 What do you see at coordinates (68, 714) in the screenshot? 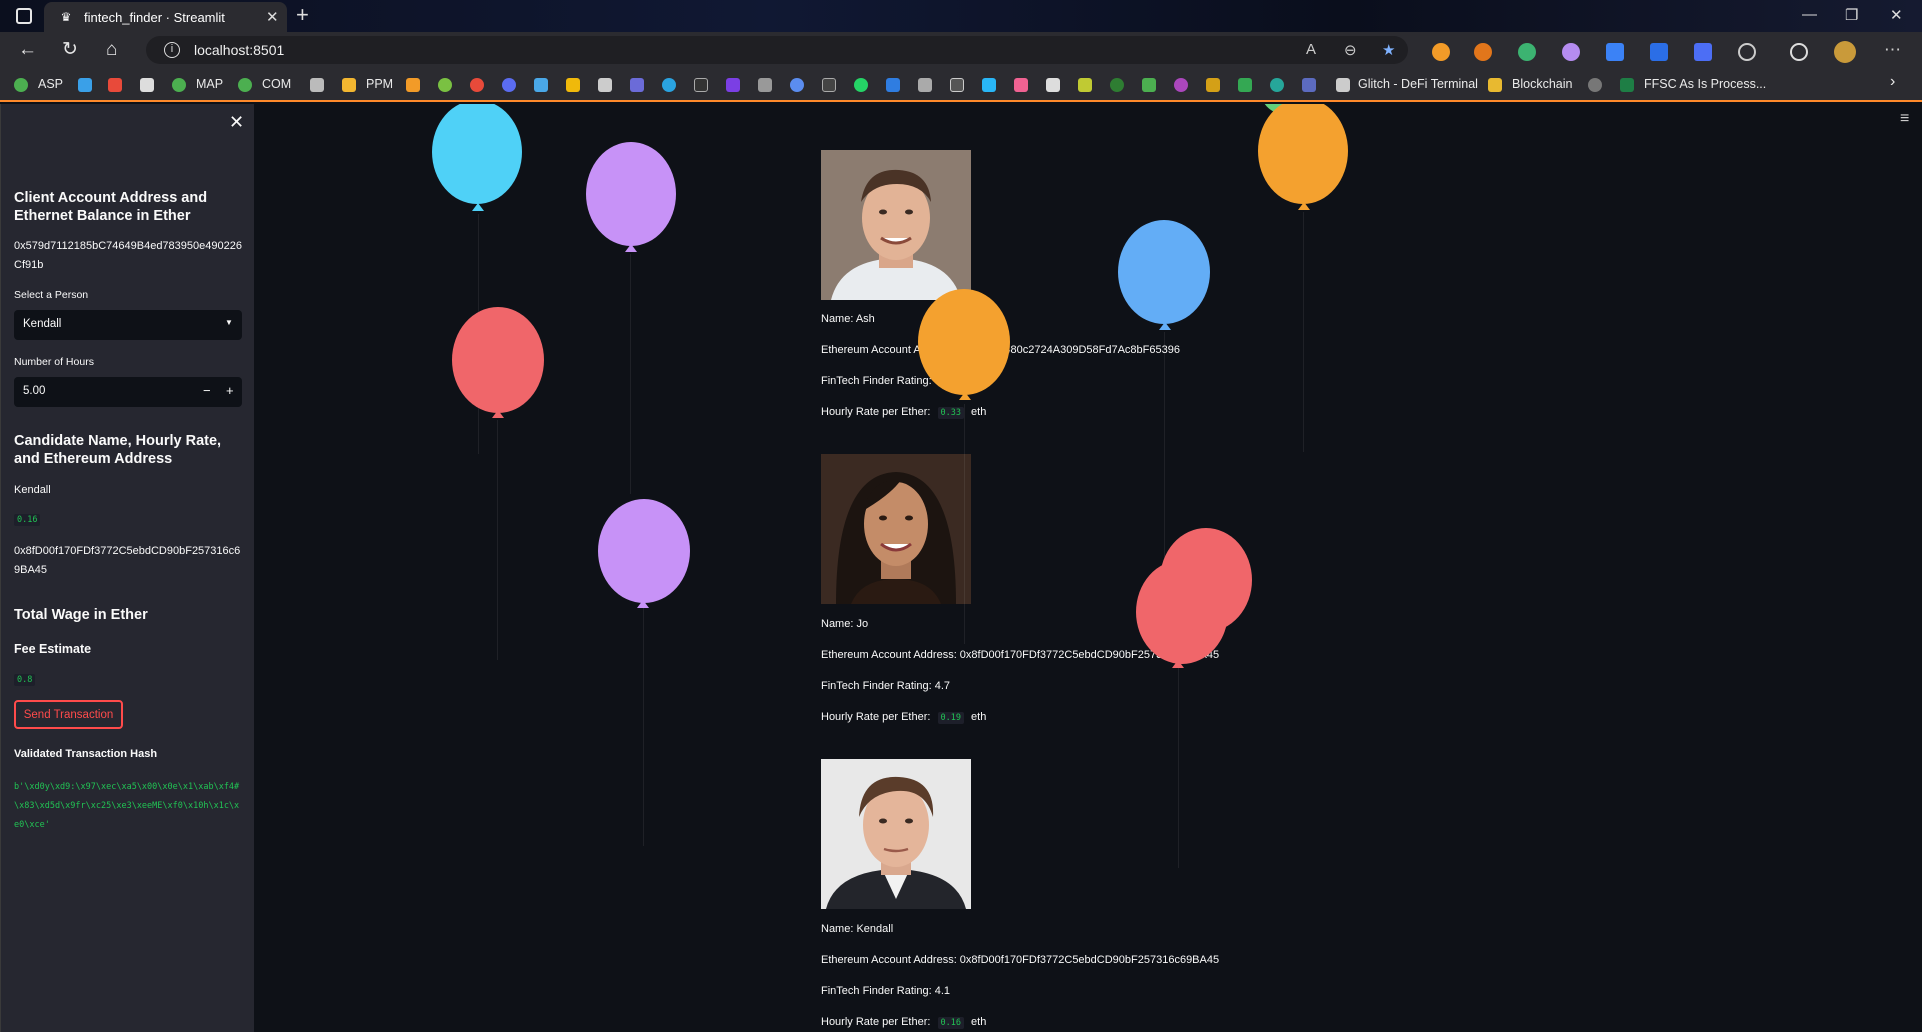
I see `send-transaction-button: Send Transaction` at bounding box center [68, 714].